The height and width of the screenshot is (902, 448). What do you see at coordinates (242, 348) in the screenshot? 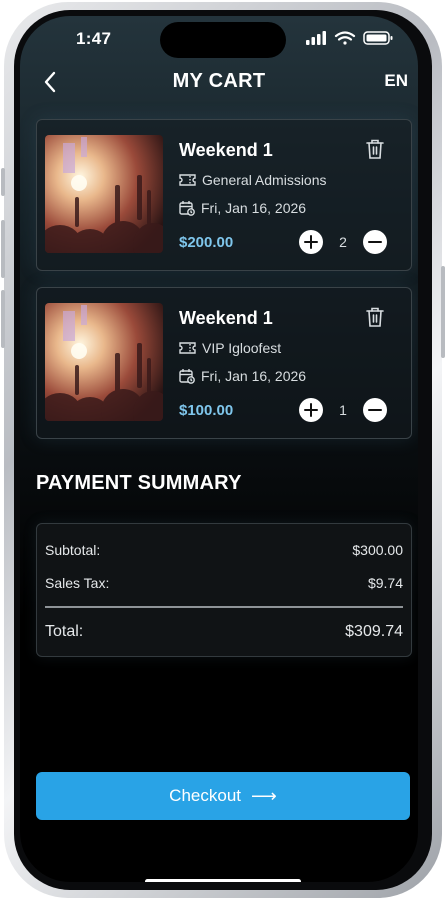
I see `ticket-type-label: VIP Igloofest` at bounding box center [242, 348].